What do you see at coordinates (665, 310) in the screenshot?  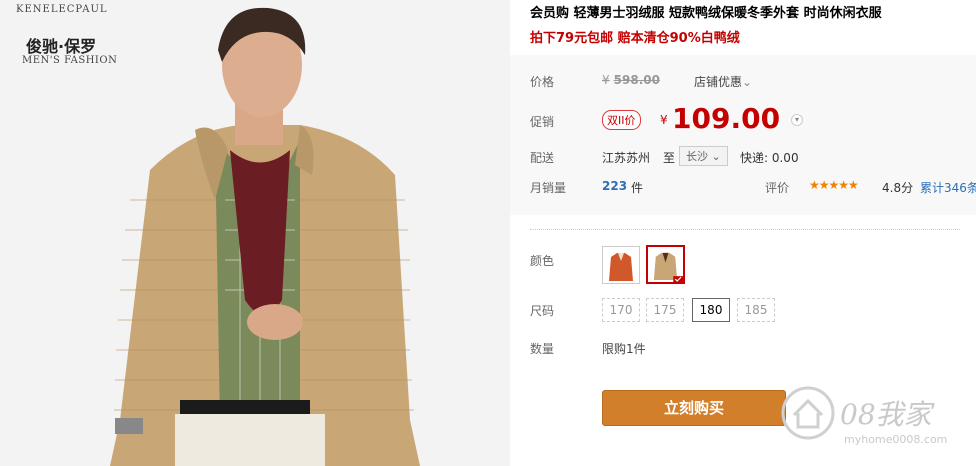 I see `size-option: 175` at bounding box center [665, 310].